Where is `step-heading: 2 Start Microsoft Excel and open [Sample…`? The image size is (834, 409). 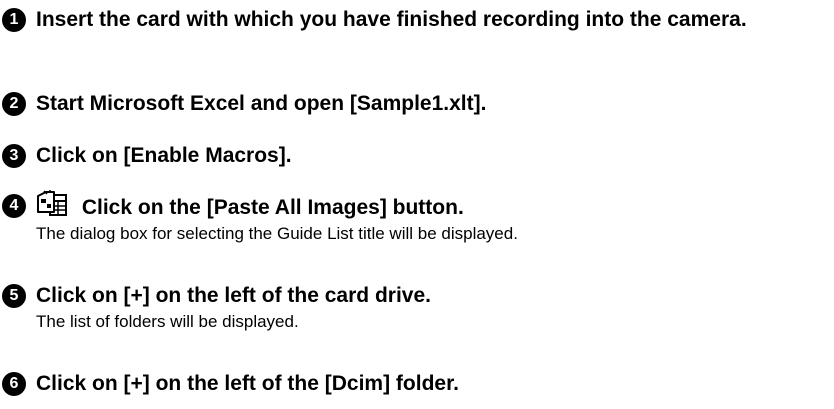
step-heading: 2 Start Microsoft Excel and open [Sample… is located at coordinates (417, 103).